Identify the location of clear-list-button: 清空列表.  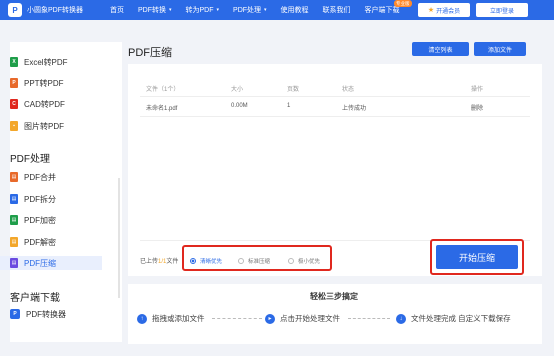
(440, 49).